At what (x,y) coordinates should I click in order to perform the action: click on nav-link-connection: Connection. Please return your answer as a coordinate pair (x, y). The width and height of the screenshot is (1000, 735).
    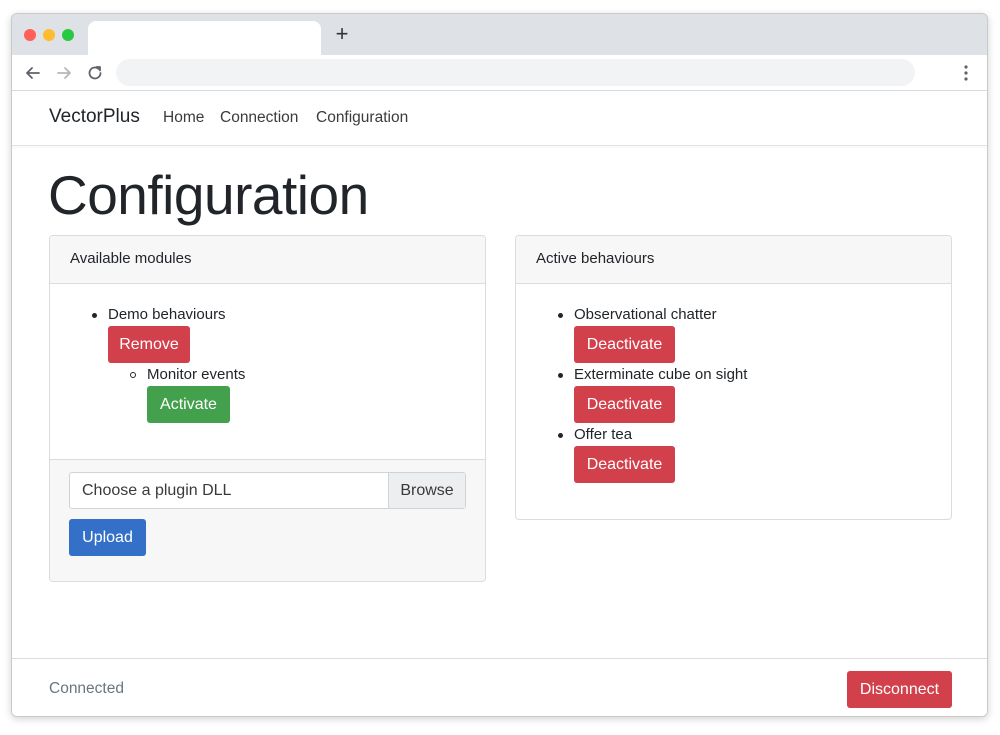
    Looking at the image, I should click on (259, 118).